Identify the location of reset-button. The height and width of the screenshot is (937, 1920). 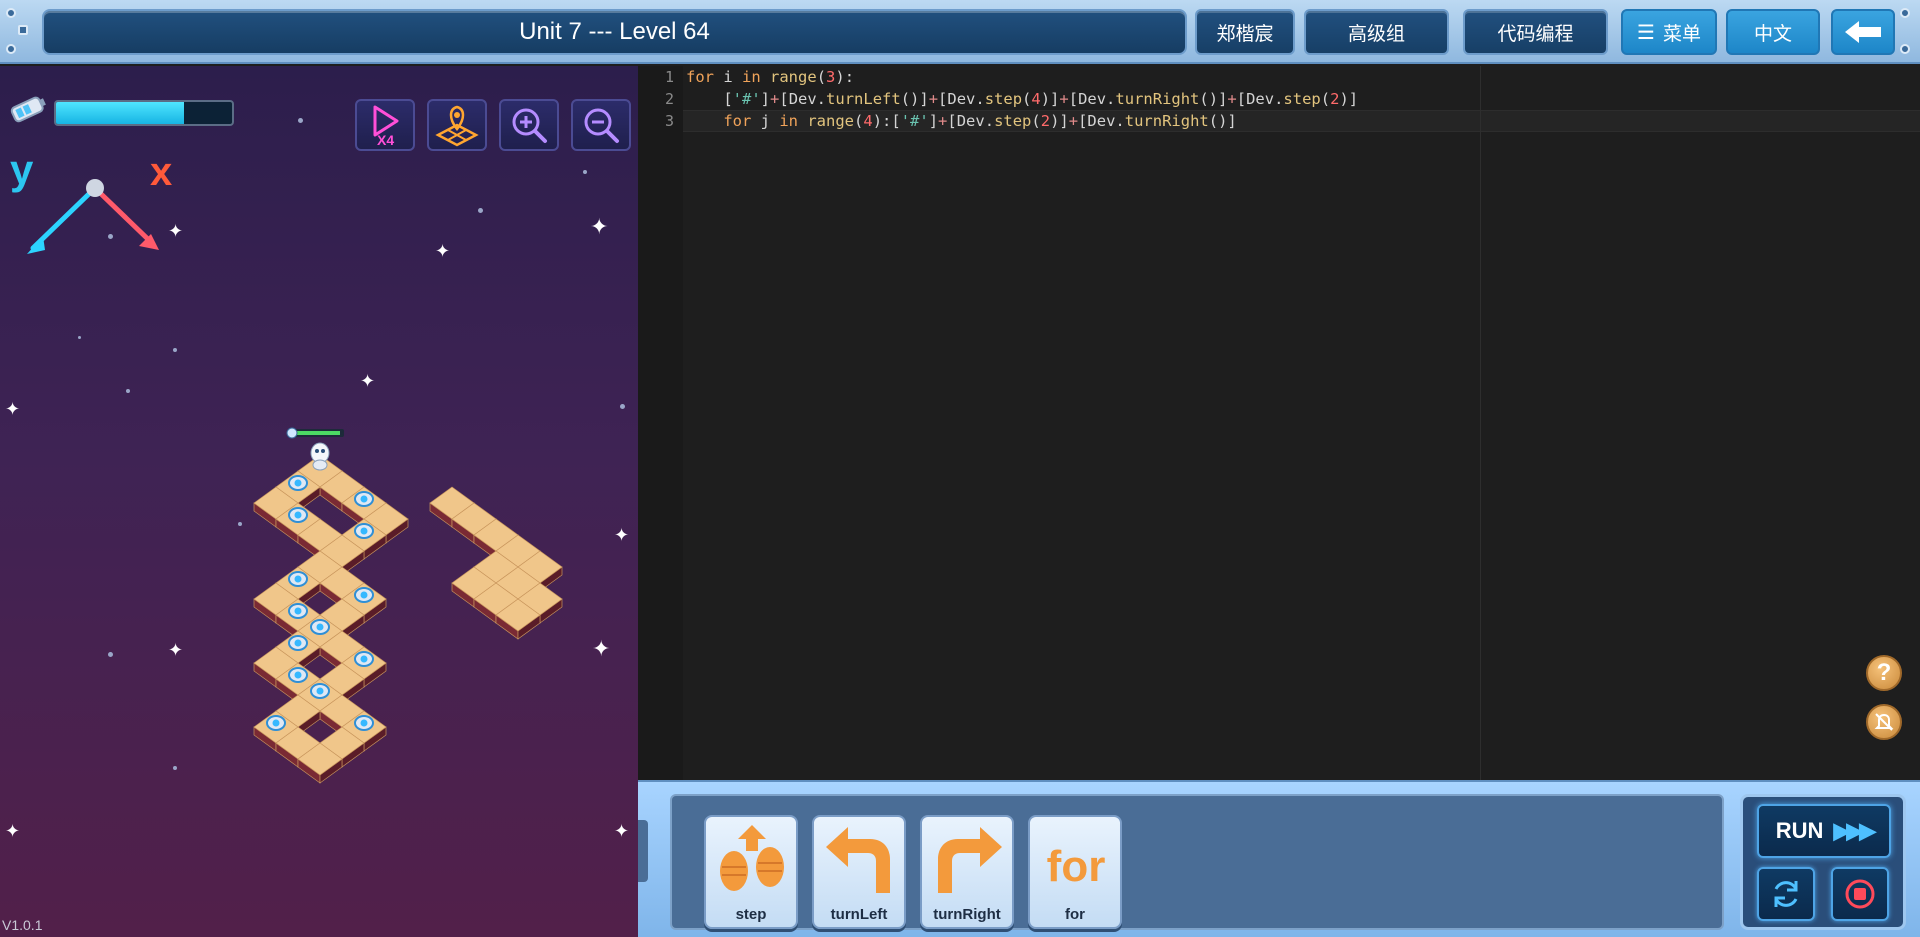
(1786, 894).